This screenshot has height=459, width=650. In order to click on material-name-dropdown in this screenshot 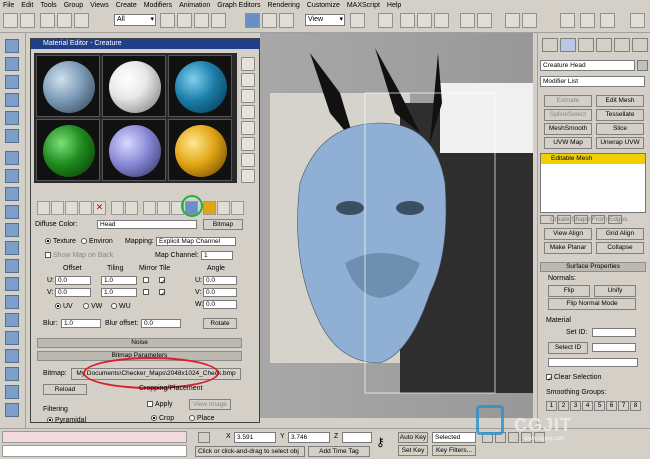, I will do `click(593, 362)`.